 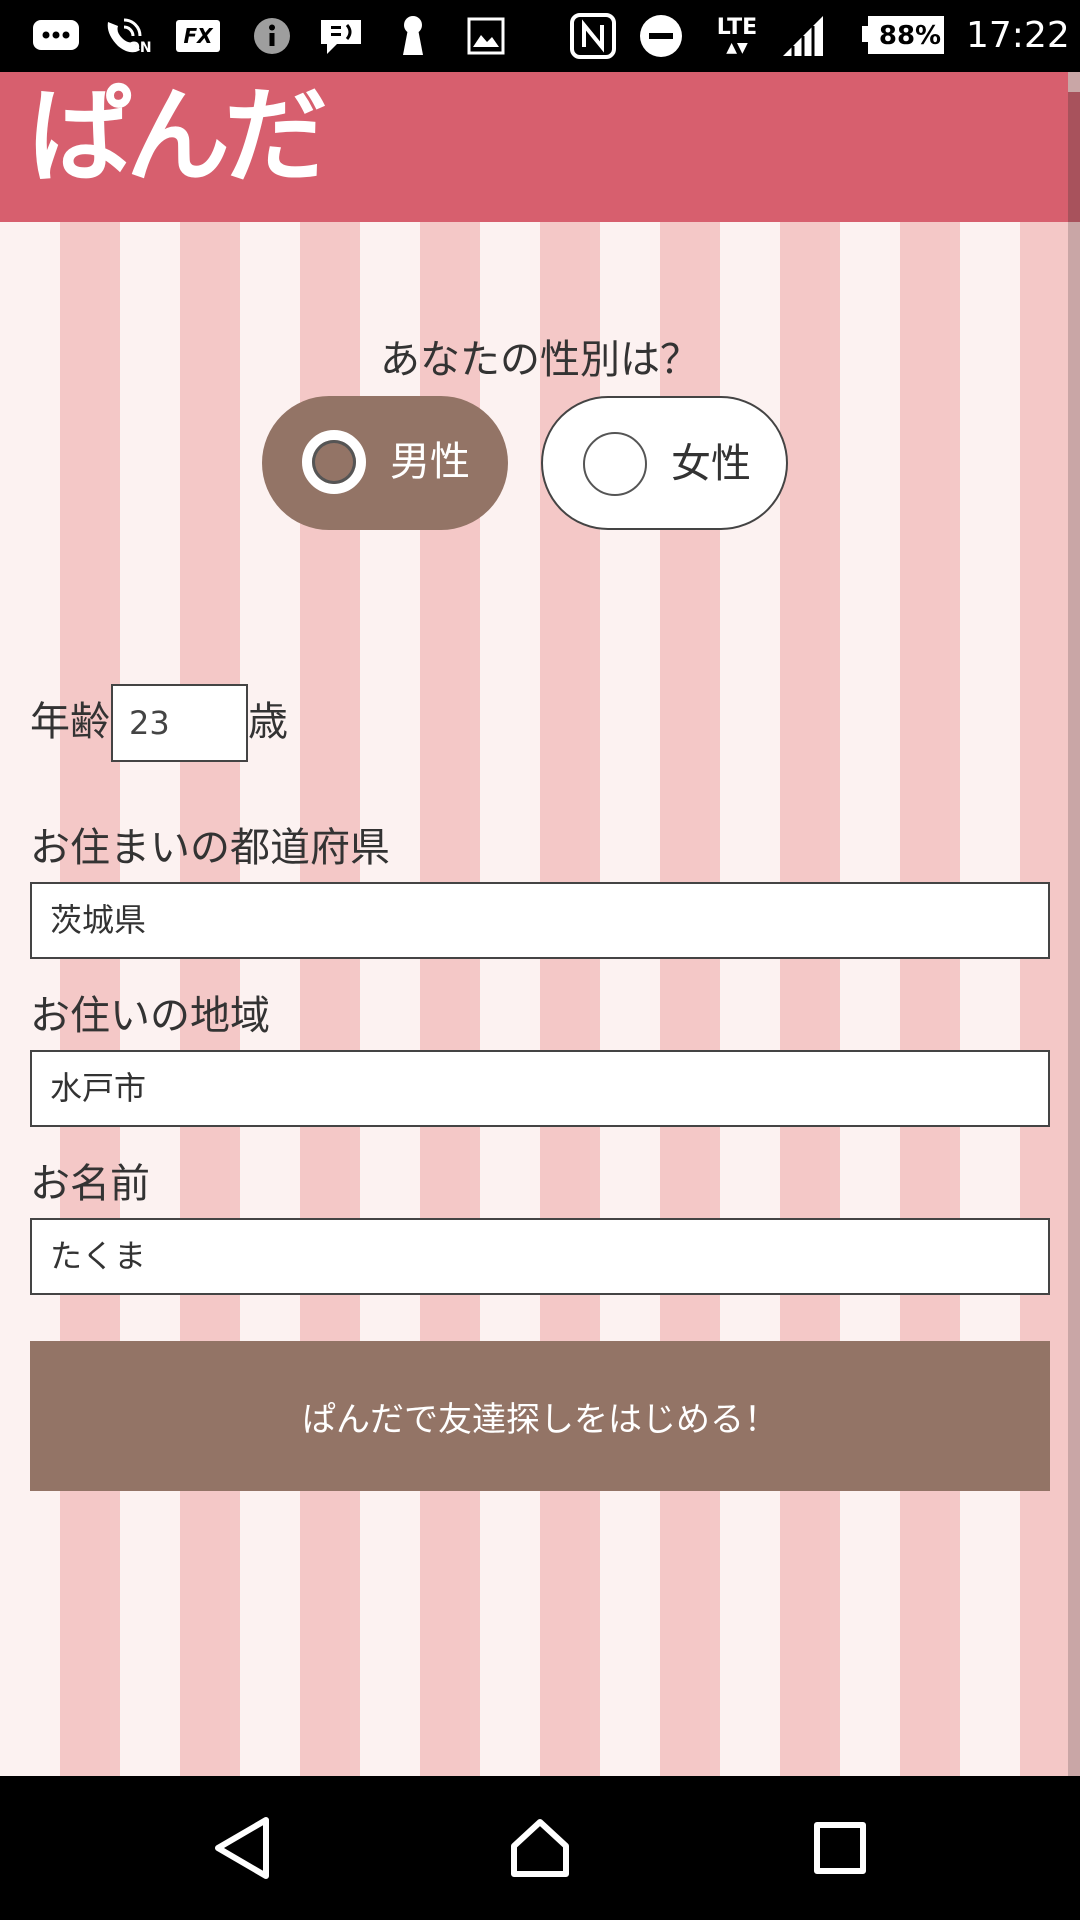 I want to click on fx-app-icon: FX, so click(x=198, y=36).